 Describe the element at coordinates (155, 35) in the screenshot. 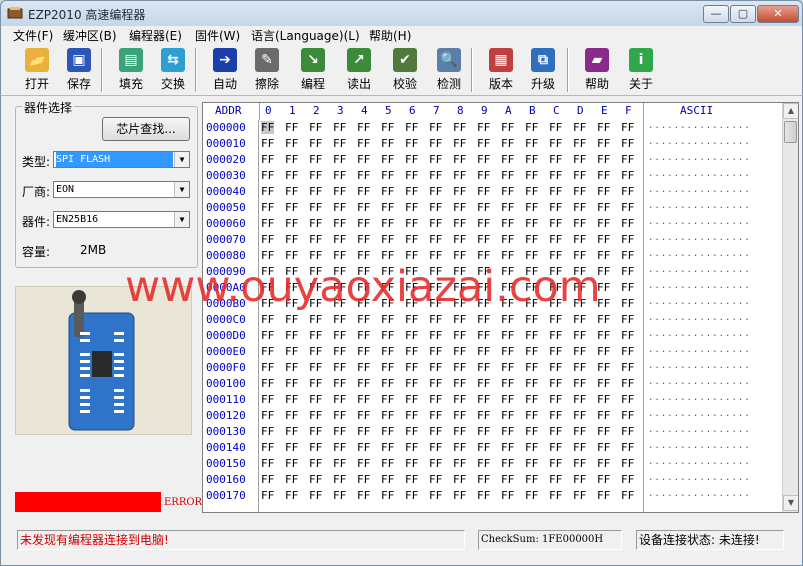

I see `menu-programmer: 编程器(E)` at that location.